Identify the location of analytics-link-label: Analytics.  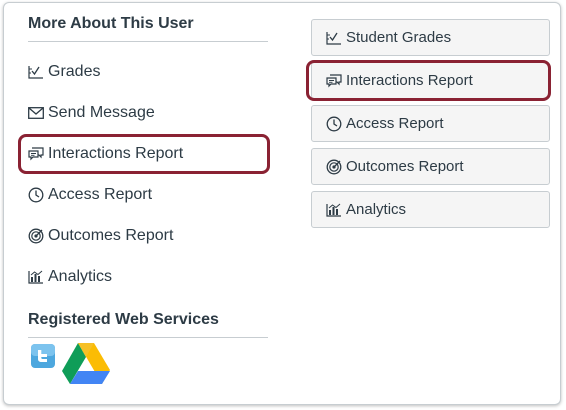
(80, 276).